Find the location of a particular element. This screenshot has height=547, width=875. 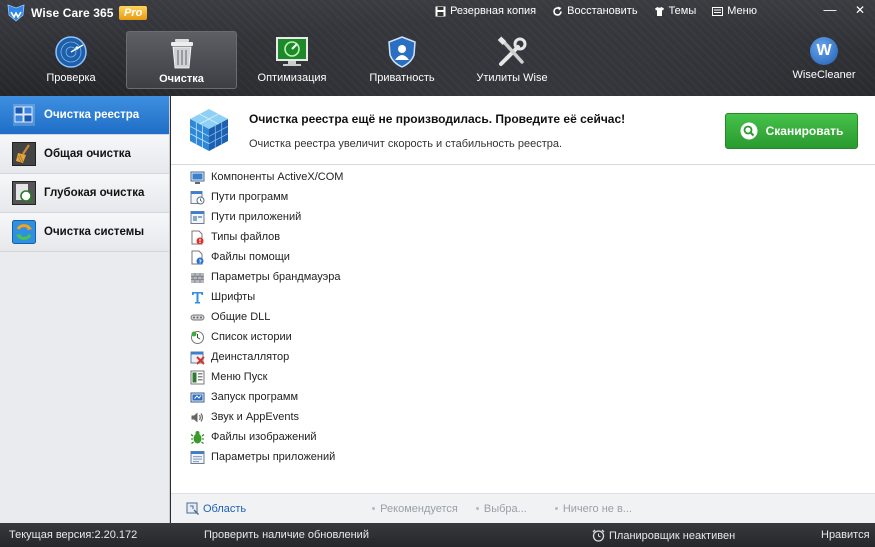

list-item: Меню Пуск is located at coordinates (523, 377).